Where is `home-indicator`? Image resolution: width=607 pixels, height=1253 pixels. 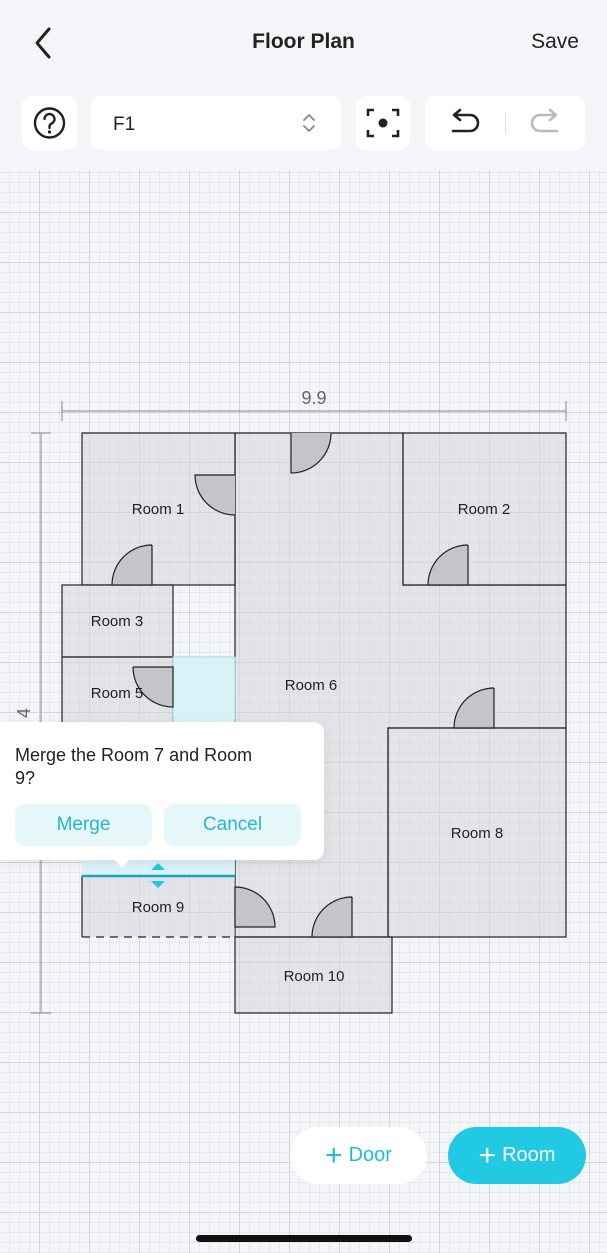
home-indicator is located at coordinates (304, 1238).